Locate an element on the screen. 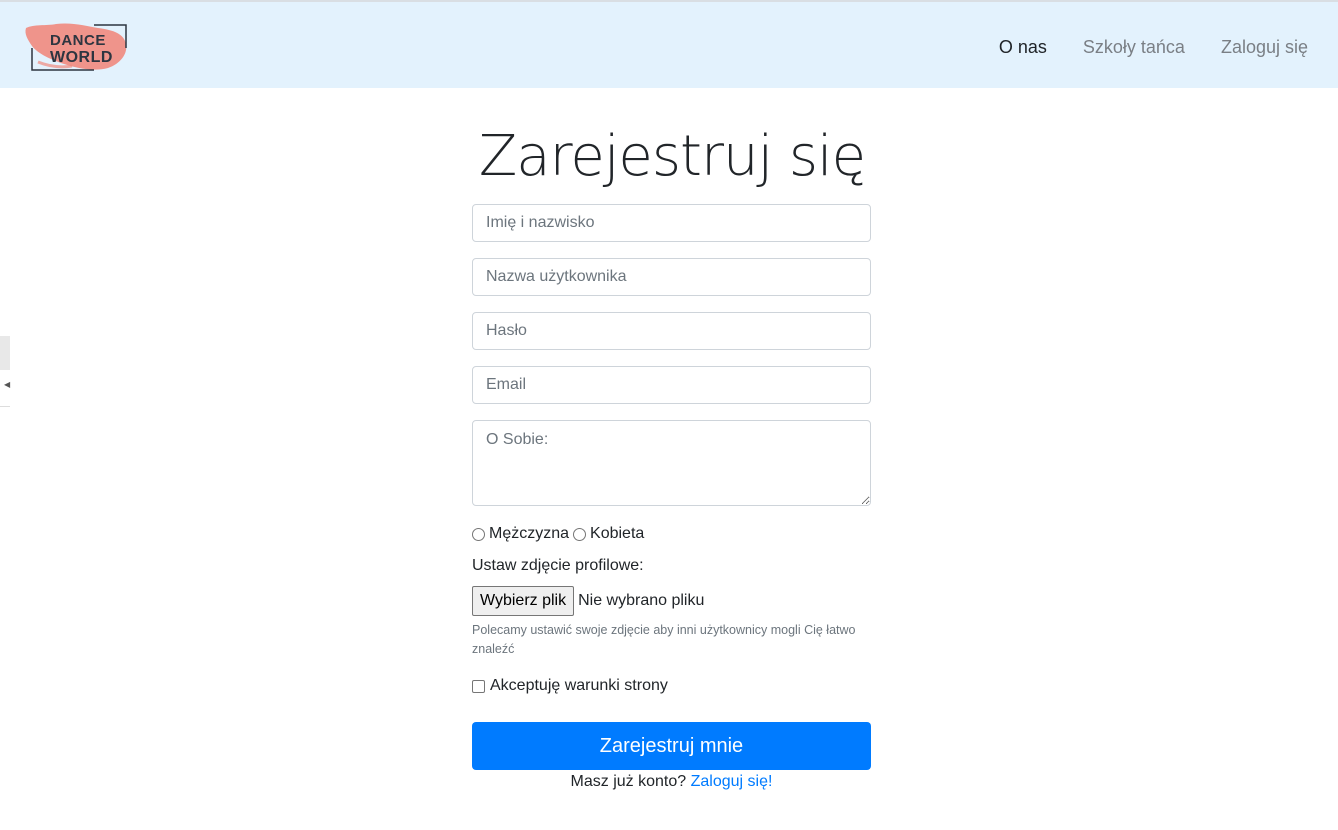 This screenshot has height=830, width=1338. terms-checkbox-row: Akceptuję warunki strony is located at coordinates (570, 686).